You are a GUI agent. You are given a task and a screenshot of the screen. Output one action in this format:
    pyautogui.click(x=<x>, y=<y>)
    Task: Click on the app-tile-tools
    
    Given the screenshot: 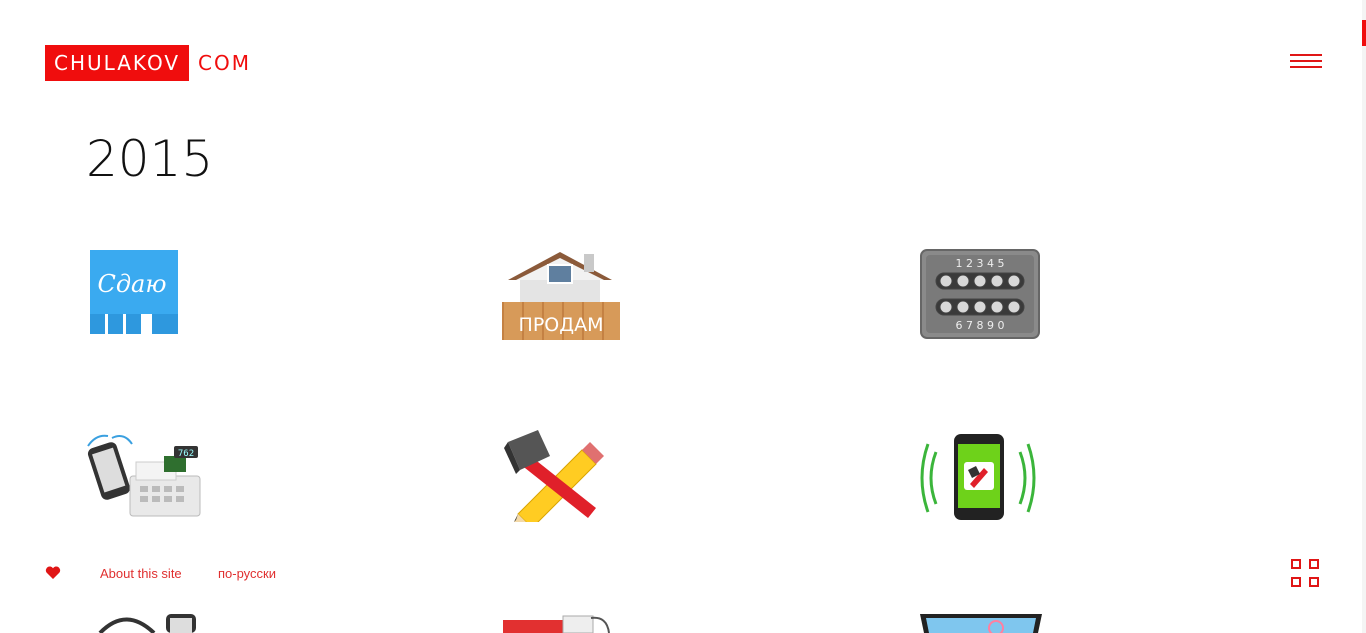 What is the action you would take?
    pyautogui.click(x=564, y=476)
    